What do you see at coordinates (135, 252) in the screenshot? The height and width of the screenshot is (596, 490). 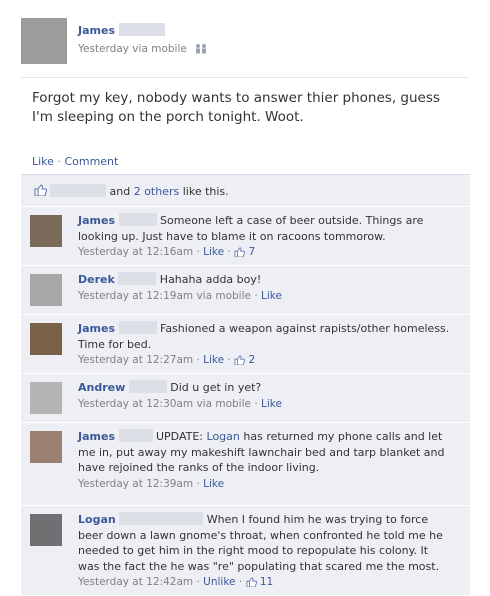 I see `comment-timestamp: Yesterday at 12:16am` at bounding box center [135, 252].